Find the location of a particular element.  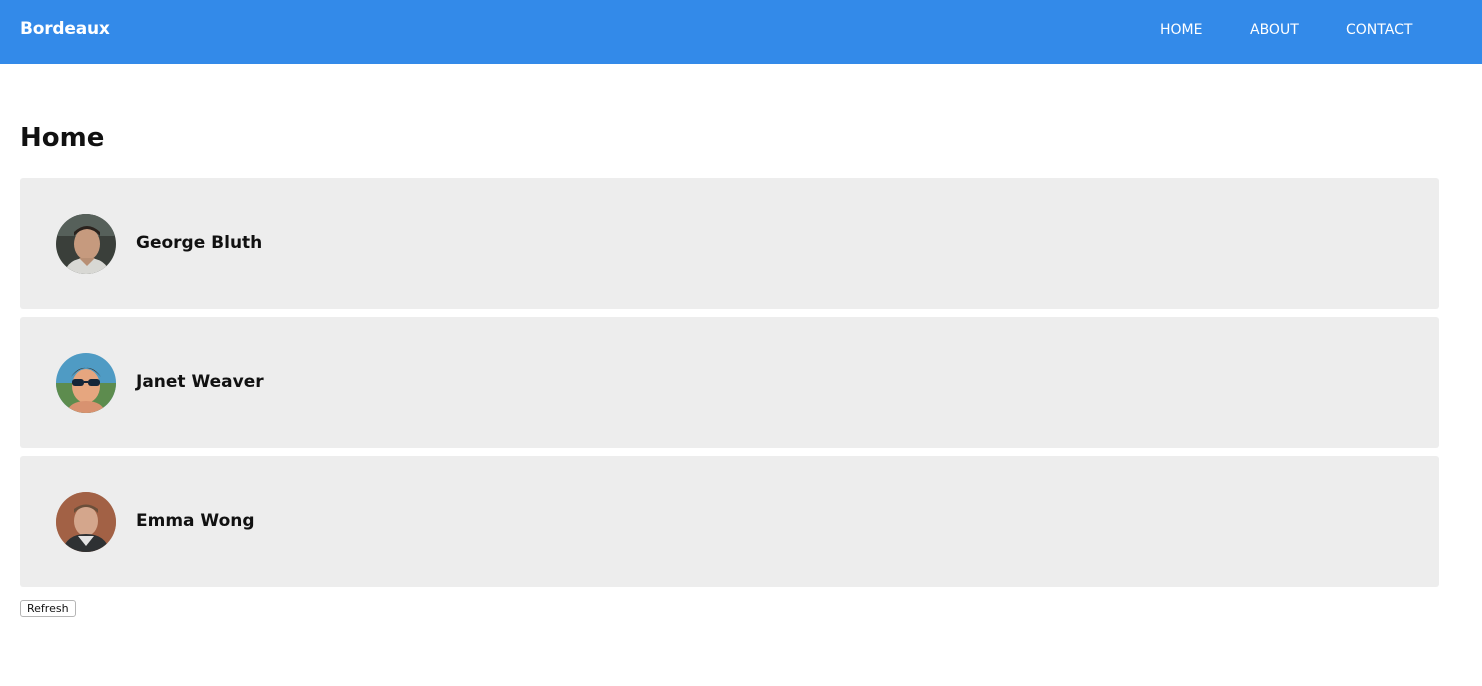

brand-logo-text: Bordeaux is located at coordinates (65, 29).